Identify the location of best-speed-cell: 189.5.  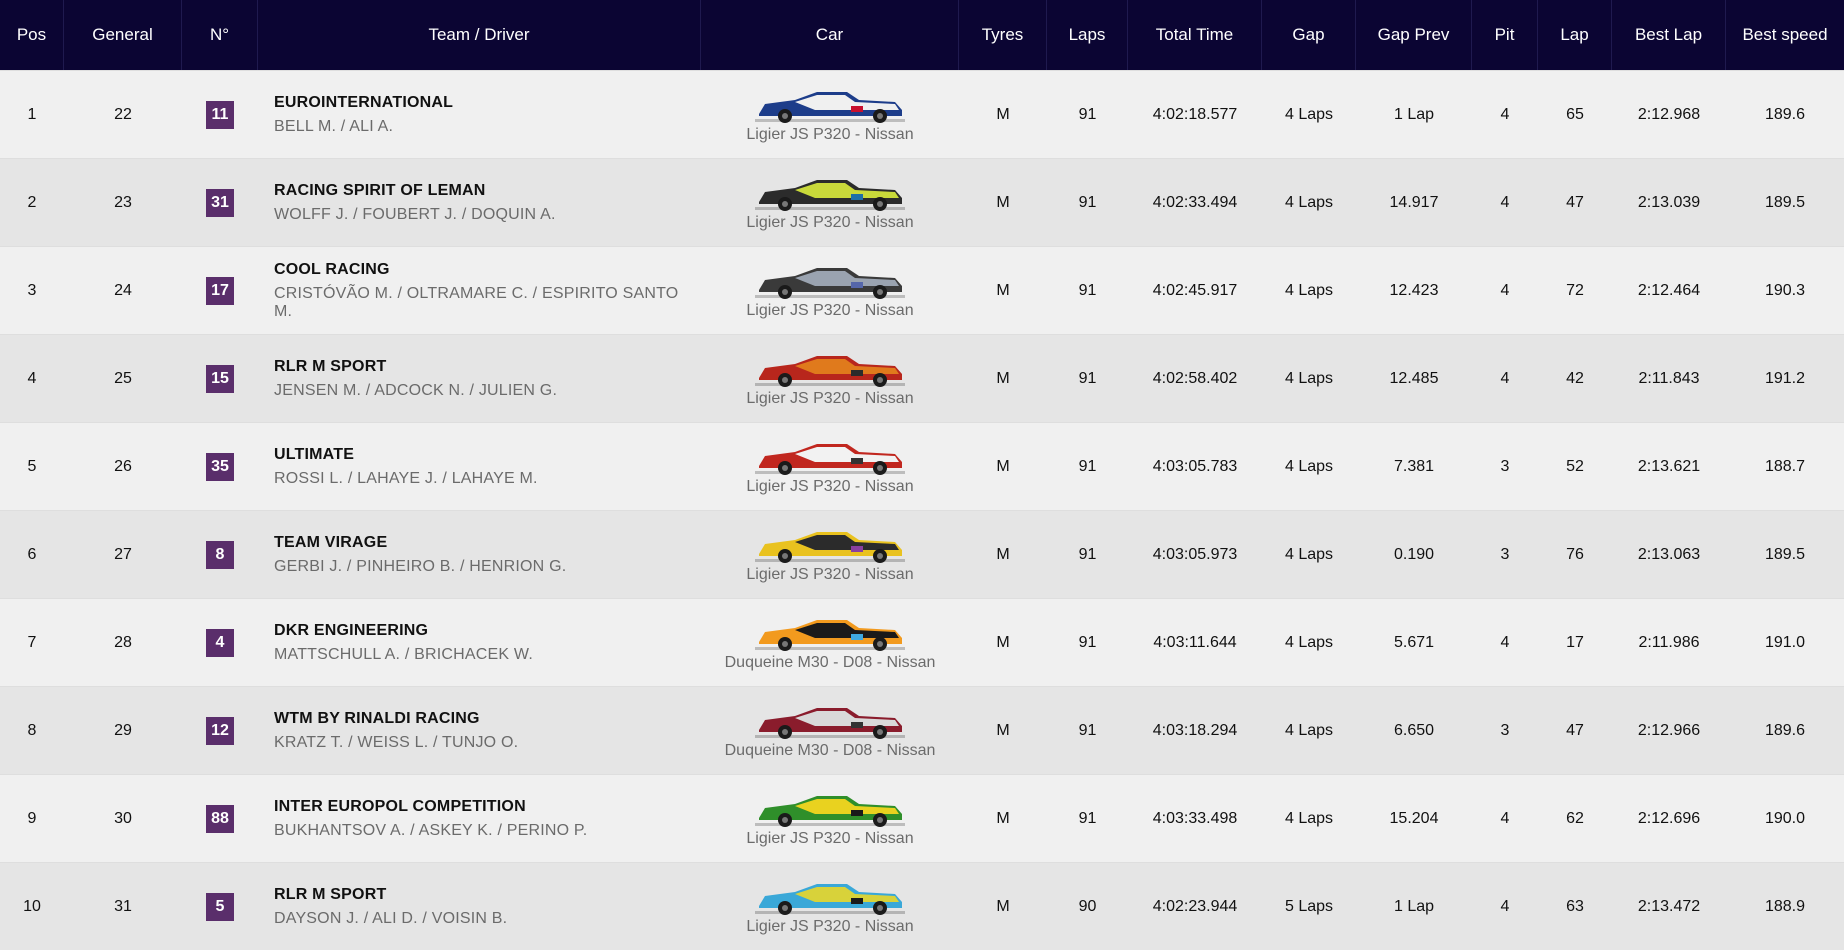
(1785, 554).